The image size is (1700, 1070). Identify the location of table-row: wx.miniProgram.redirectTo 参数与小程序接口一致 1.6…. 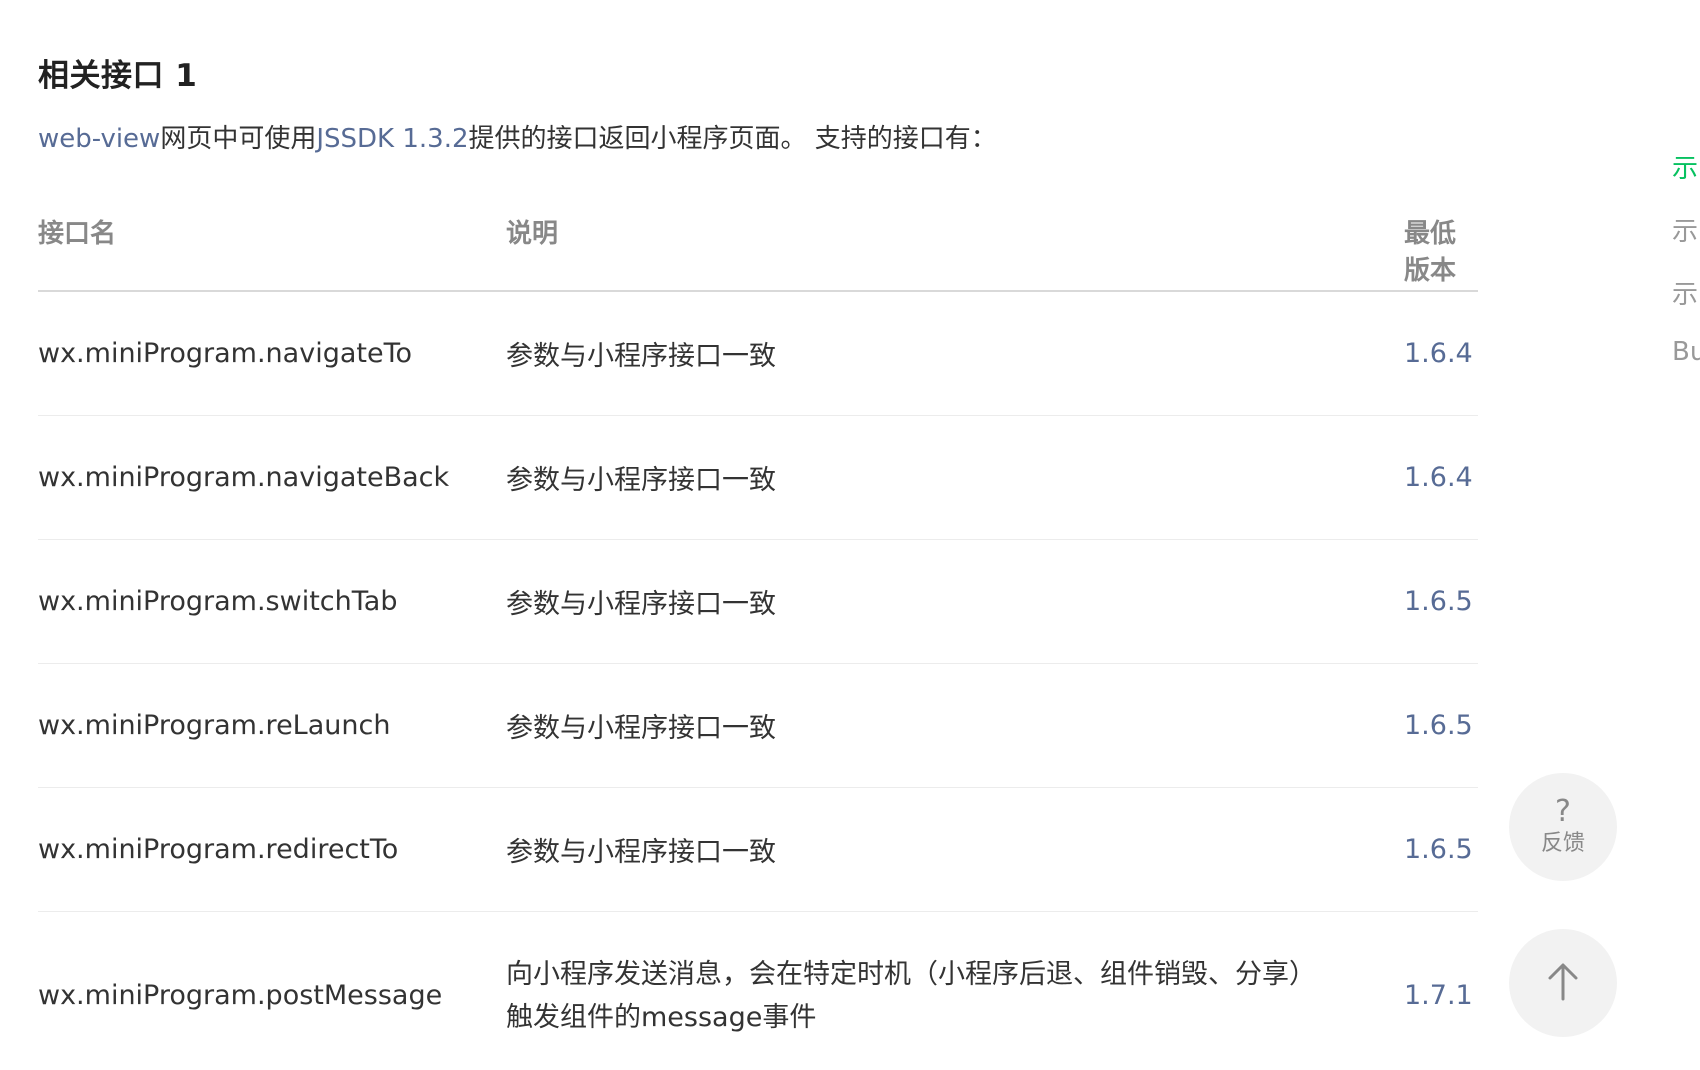
(758, 849).